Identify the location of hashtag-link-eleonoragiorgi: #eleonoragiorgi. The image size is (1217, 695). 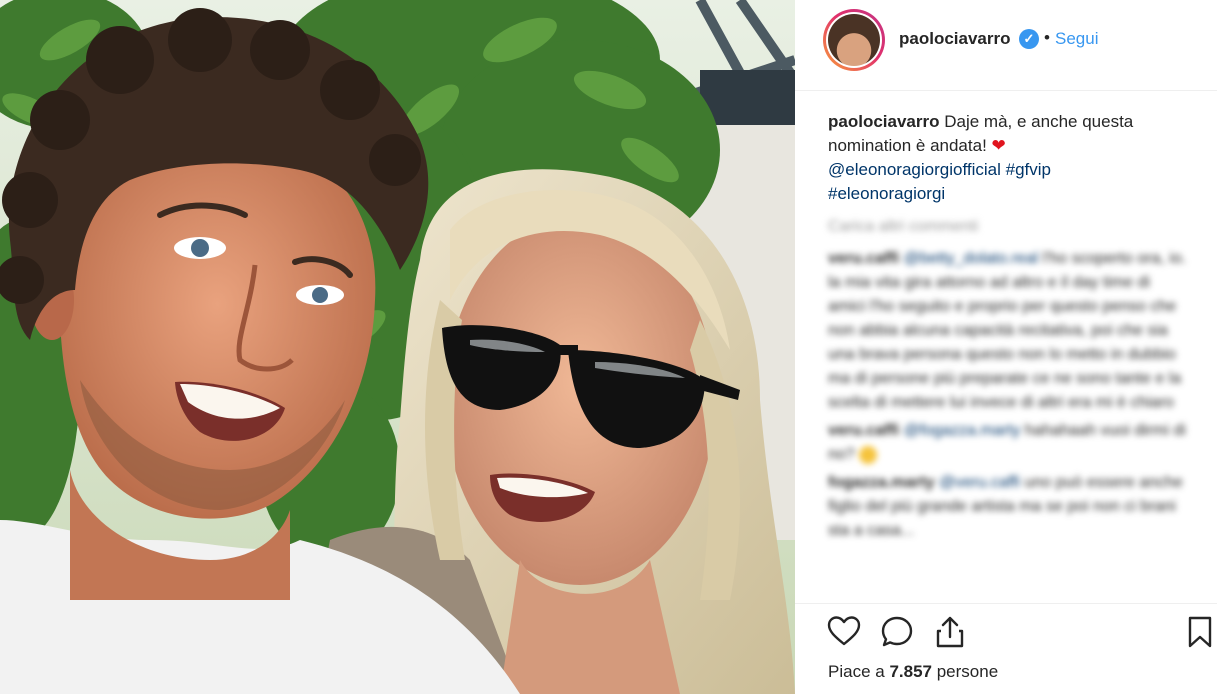
(886, 193).